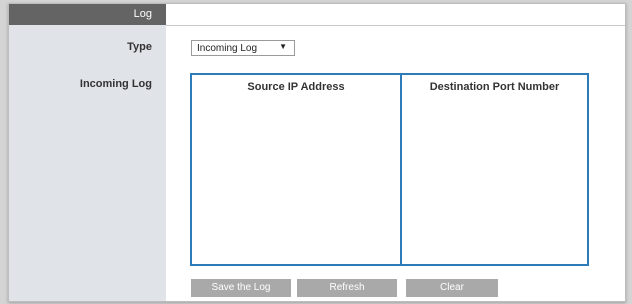  What do you see at coordinates (87, 14) in the screenshot?
I see `sidebar-header: Log` at bounding box center [87, 14].